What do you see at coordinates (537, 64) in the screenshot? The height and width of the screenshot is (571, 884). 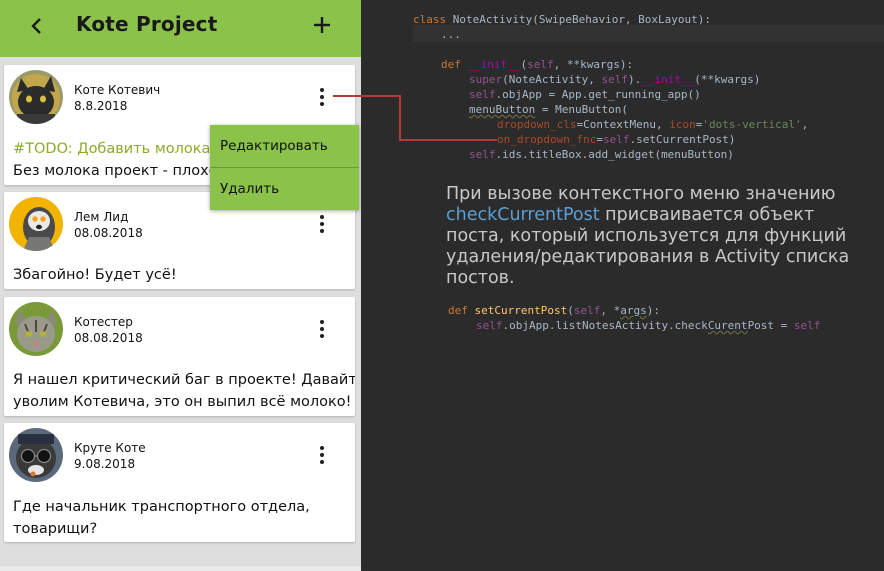 I see `code-line: def __init__(self, **kwargs):` at bounding box center [537, 64].